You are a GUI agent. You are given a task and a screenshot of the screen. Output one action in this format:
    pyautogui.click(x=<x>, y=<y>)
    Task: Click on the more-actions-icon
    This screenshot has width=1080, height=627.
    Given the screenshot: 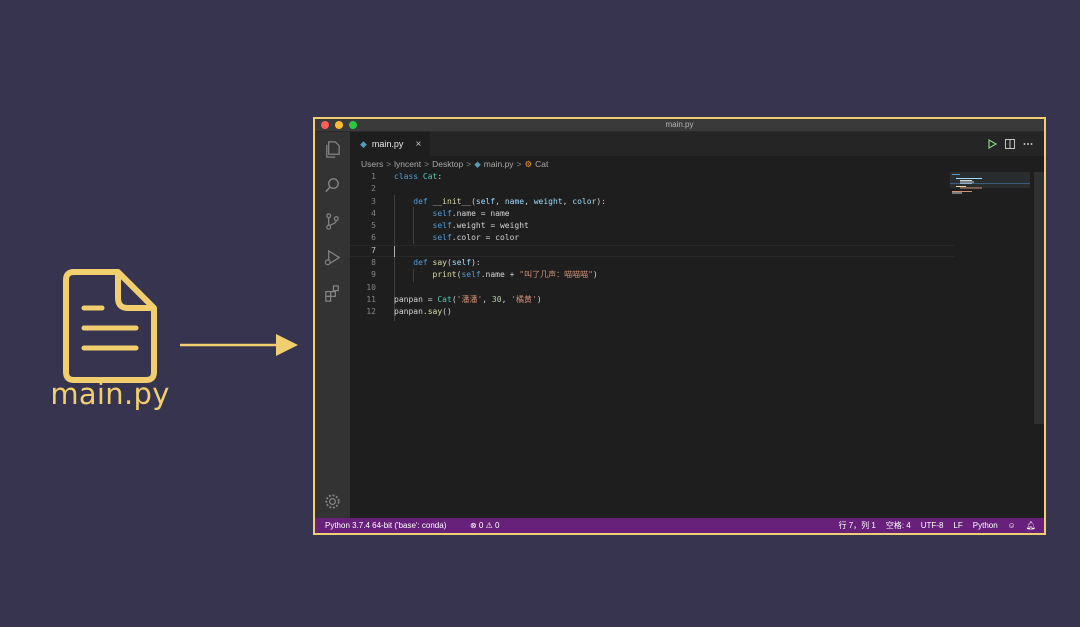 What is the action you would take?
    pyautogui.click(x=1028, y=144)
    